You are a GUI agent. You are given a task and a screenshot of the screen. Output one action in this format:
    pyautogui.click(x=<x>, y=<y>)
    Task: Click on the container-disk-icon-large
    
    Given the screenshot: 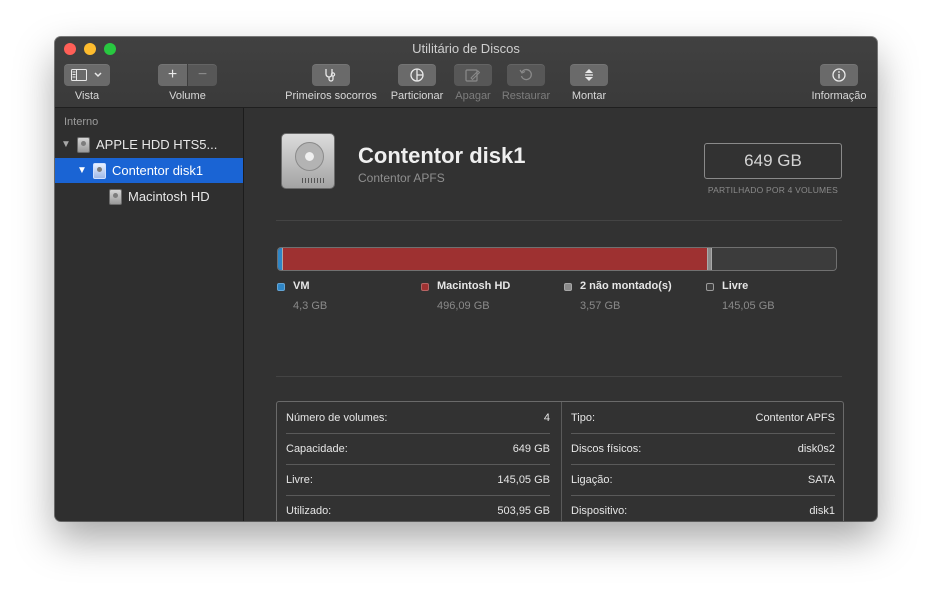 What is the action you would take?
    pyautogui.click(x=308, y=161)
    